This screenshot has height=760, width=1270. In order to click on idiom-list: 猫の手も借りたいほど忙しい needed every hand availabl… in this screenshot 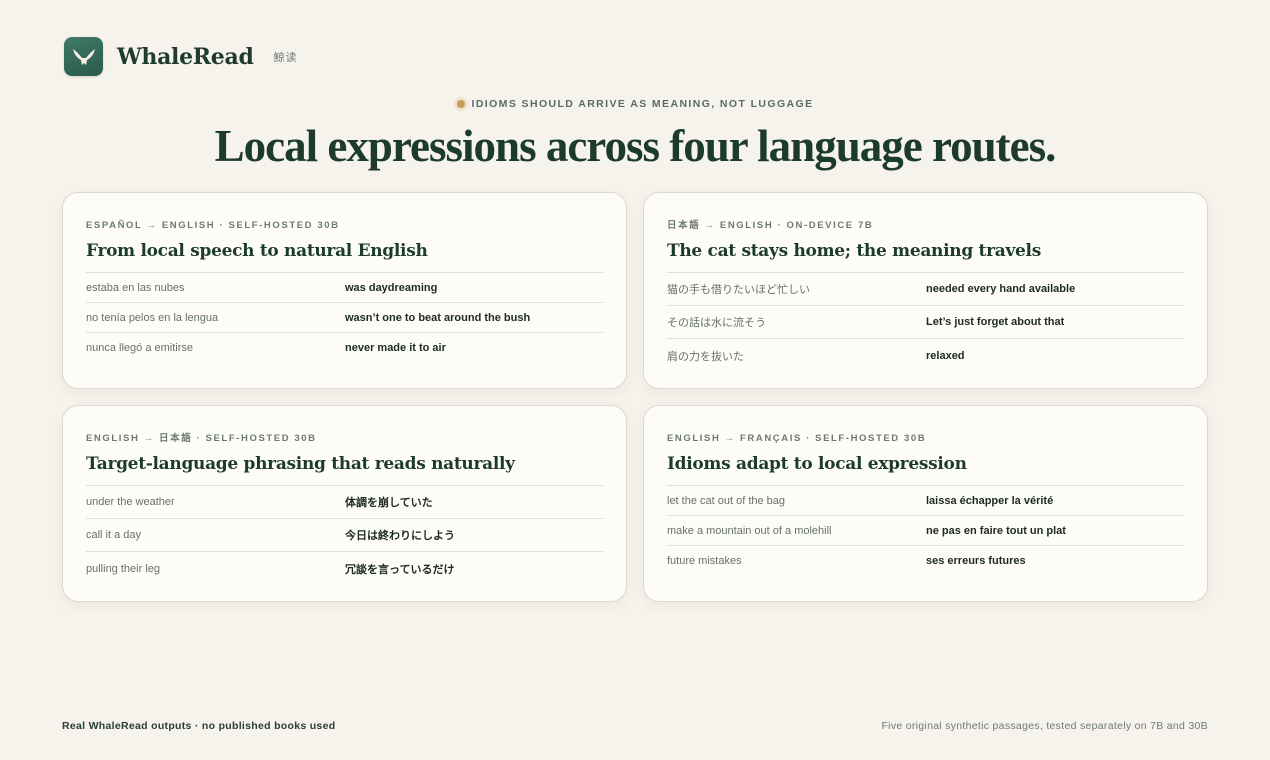, I will do `click(925, 322)`.